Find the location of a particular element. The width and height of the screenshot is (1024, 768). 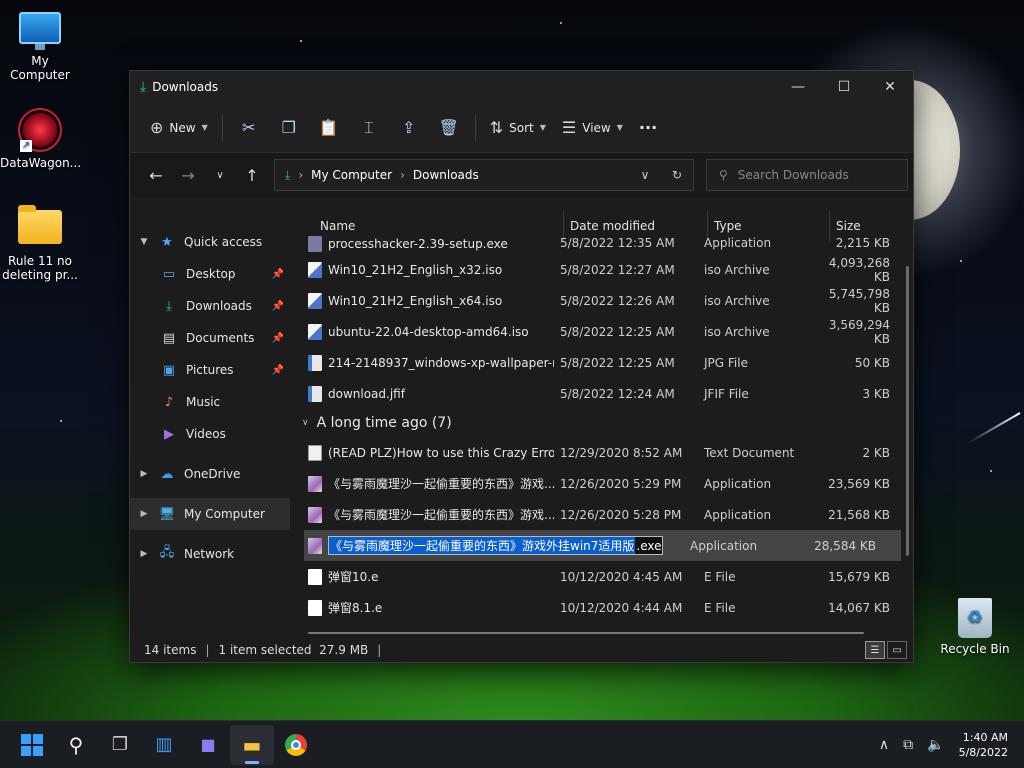

delete-button: 🗑 is located at coordinates (449, 128).